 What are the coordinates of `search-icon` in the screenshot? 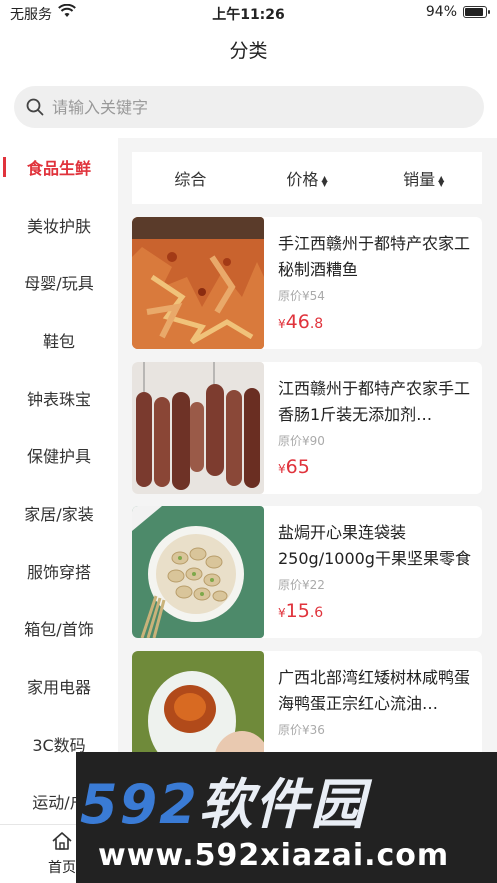 It's located at (35, 109).